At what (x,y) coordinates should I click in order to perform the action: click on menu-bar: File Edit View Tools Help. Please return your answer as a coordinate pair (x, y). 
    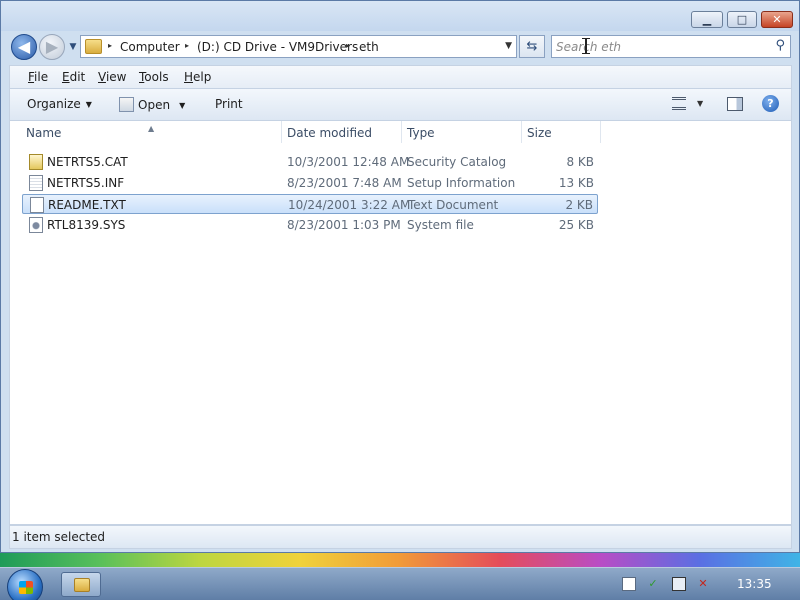
    Looking at the image, I should click on (400, 77).